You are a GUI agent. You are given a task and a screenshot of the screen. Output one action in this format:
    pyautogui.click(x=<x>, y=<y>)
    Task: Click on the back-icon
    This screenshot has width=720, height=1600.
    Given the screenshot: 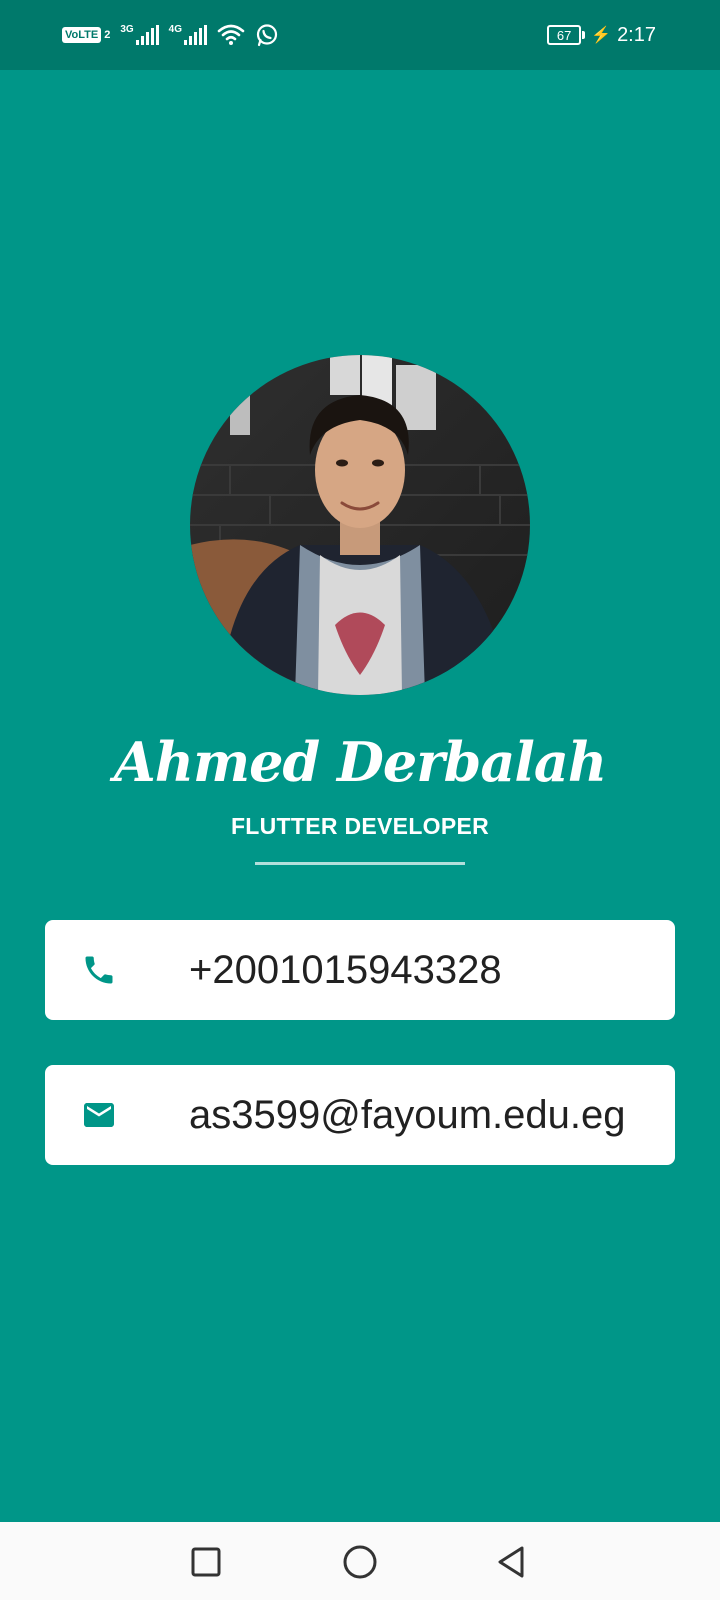 What is the action you would take?
    pyautogui.click(x=512, y=1562)
    